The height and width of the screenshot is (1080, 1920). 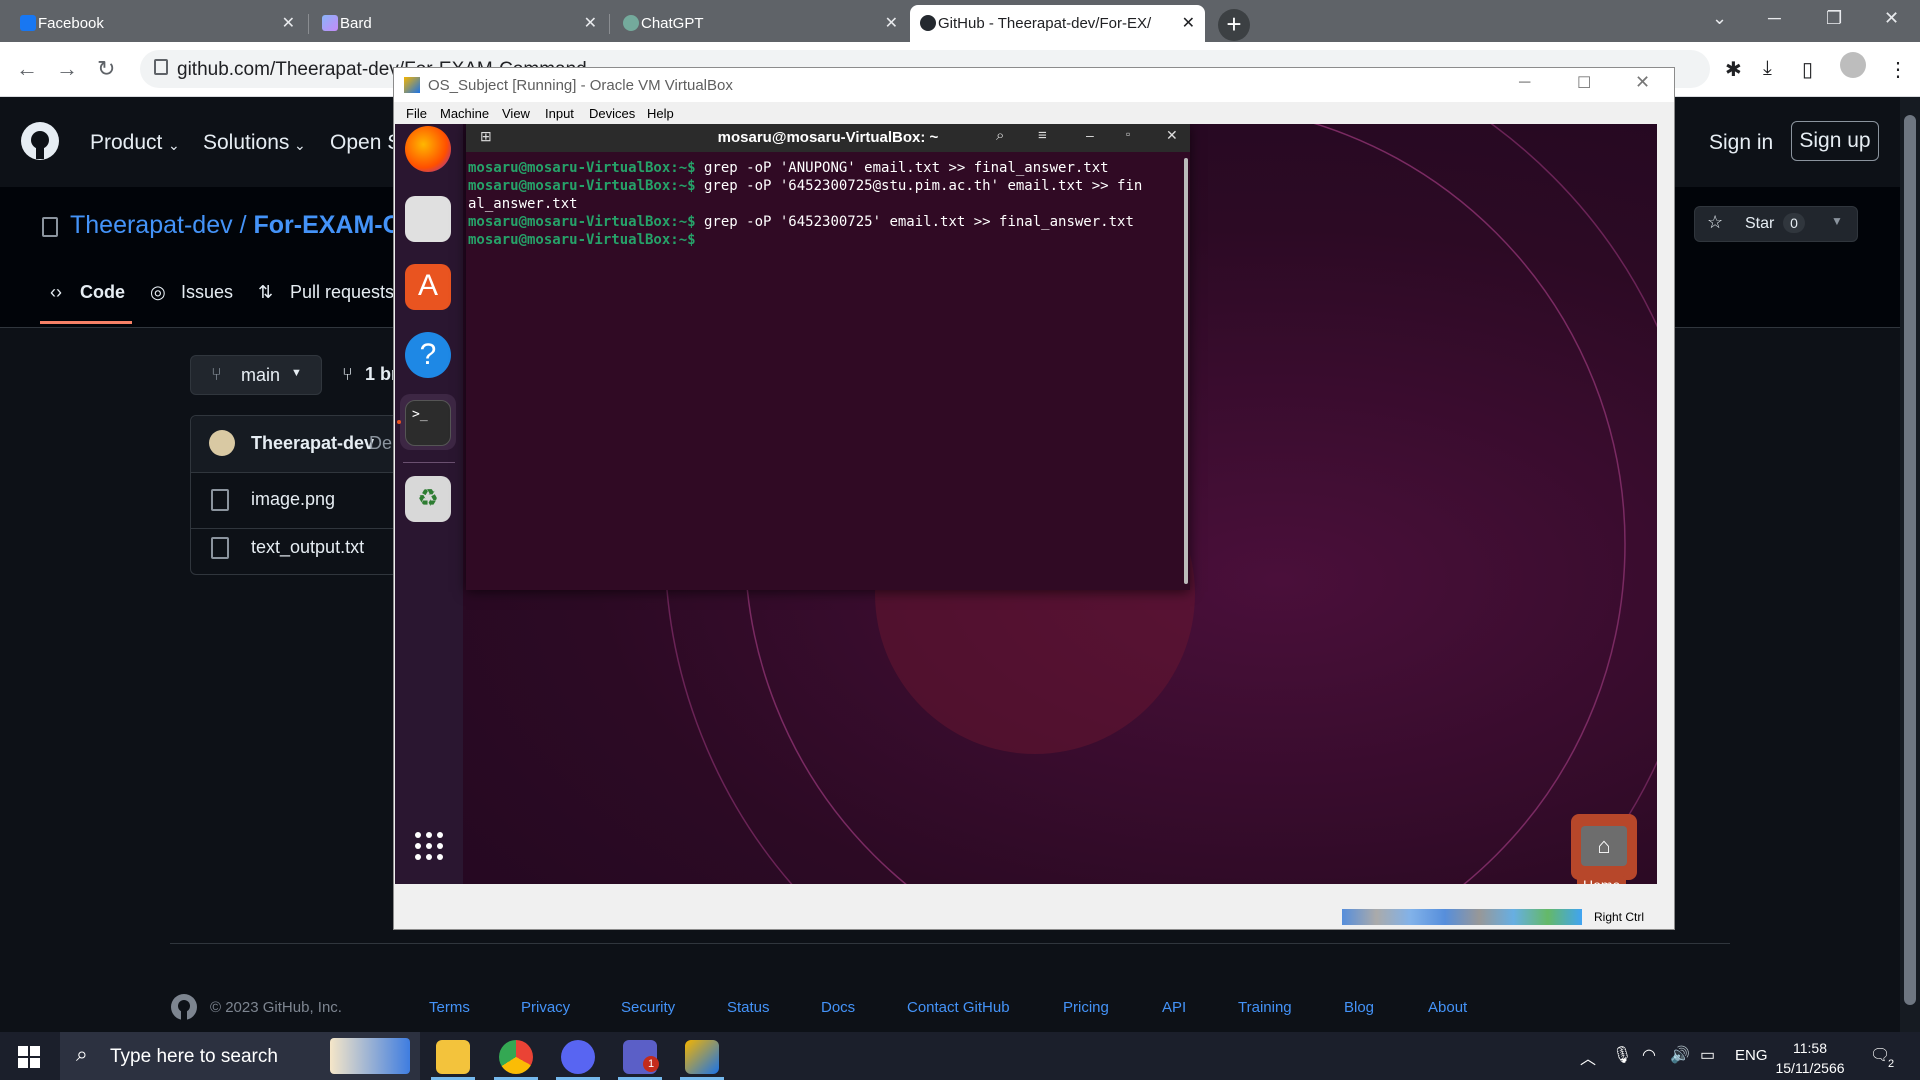 What do you see at coordinates (1751, 1055) in the screenshot?
I see `language-indicator: ENG` at bounding box center [1751, 1055].